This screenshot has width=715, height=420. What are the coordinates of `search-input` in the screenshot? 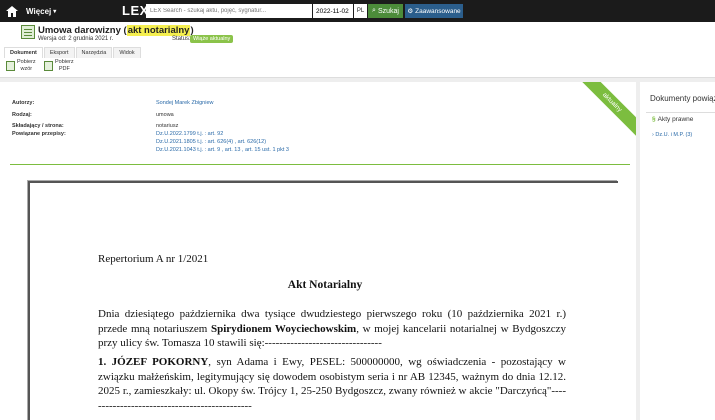 It's located at (229, 11).